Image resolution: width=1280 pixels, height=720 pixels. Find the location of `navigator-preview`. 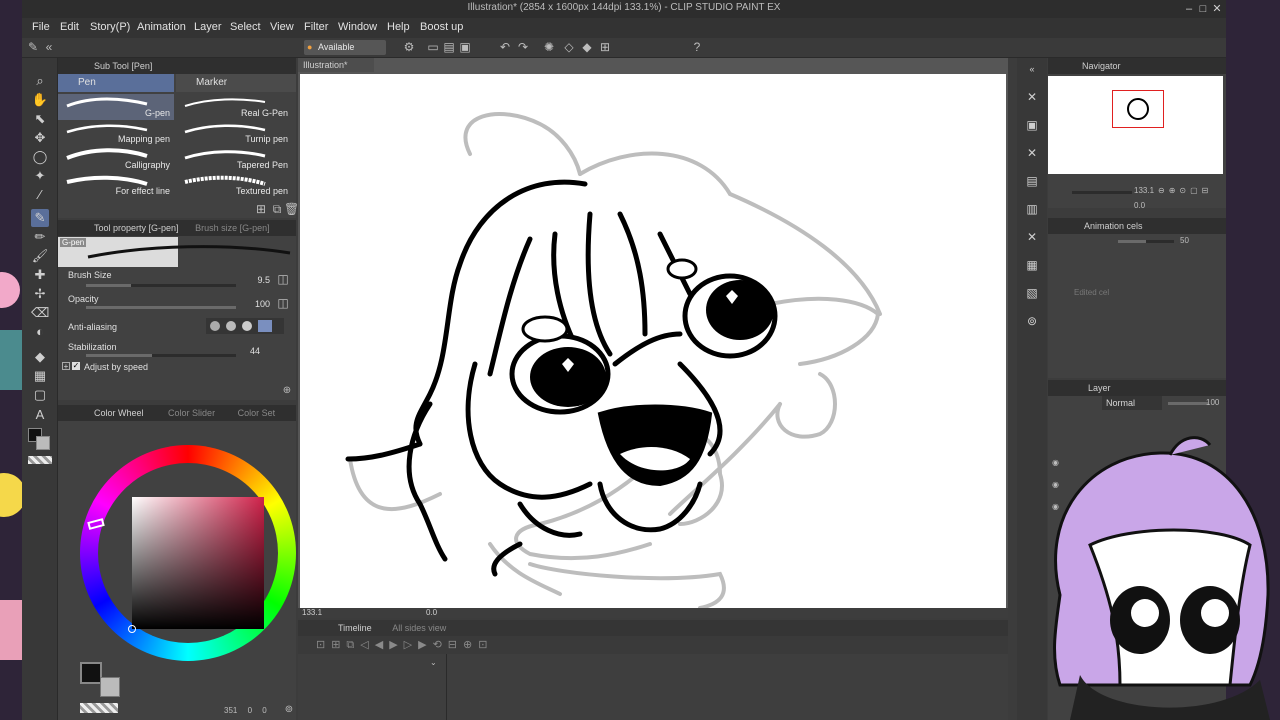

navigator-preview is located at coordinates (1135, 125).